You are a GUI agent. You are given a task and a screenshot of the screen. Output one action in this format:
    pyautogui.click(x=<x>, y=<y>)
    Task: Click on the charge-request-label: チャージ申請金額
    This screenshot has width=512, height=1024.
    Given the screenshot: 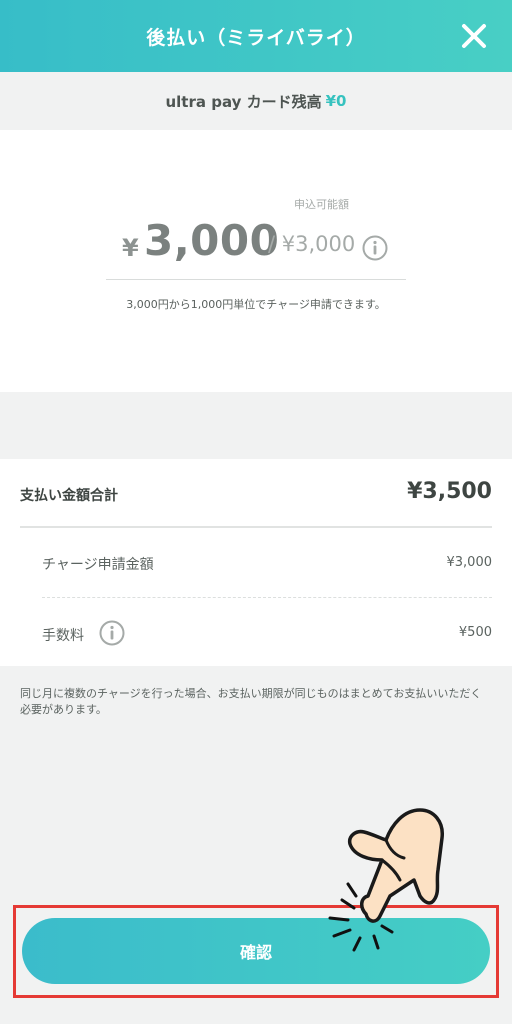 What is the action you would take?
    pyautogui.click(x=98, y=565)
    